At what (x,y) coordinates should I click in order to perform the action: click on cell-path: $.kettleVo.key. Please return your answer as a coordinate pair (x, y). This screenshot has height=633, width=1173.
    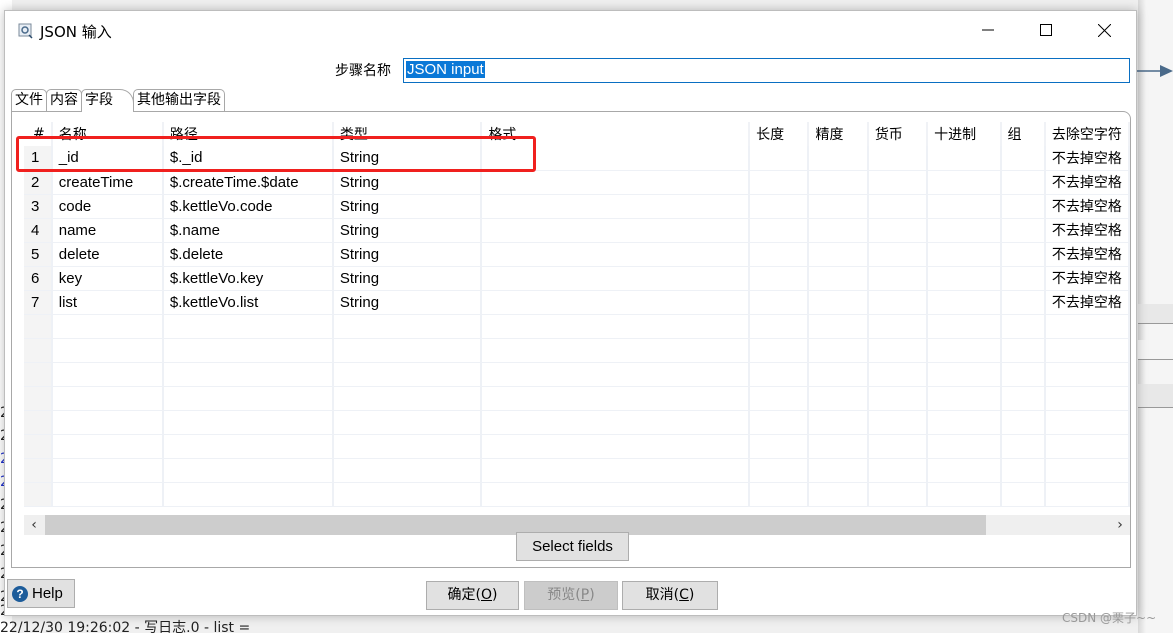
    Looking at the image, I should click on (248, 278).